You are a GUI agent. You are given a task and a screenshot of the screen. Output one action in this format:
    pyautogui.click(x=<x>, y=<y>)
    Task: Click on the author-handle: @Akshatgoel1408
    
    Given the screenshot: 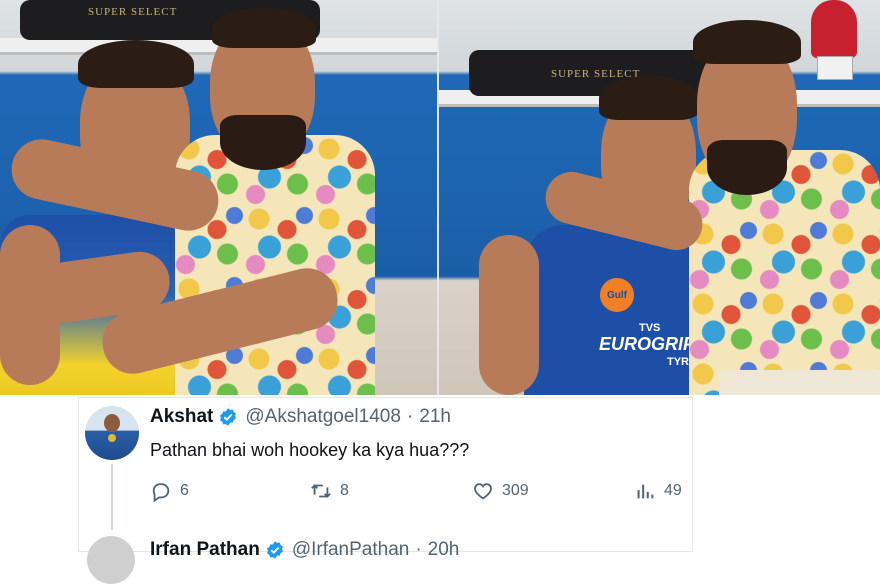 What is the action you would take?
    pyautogui.click(x=323, y=417)
    